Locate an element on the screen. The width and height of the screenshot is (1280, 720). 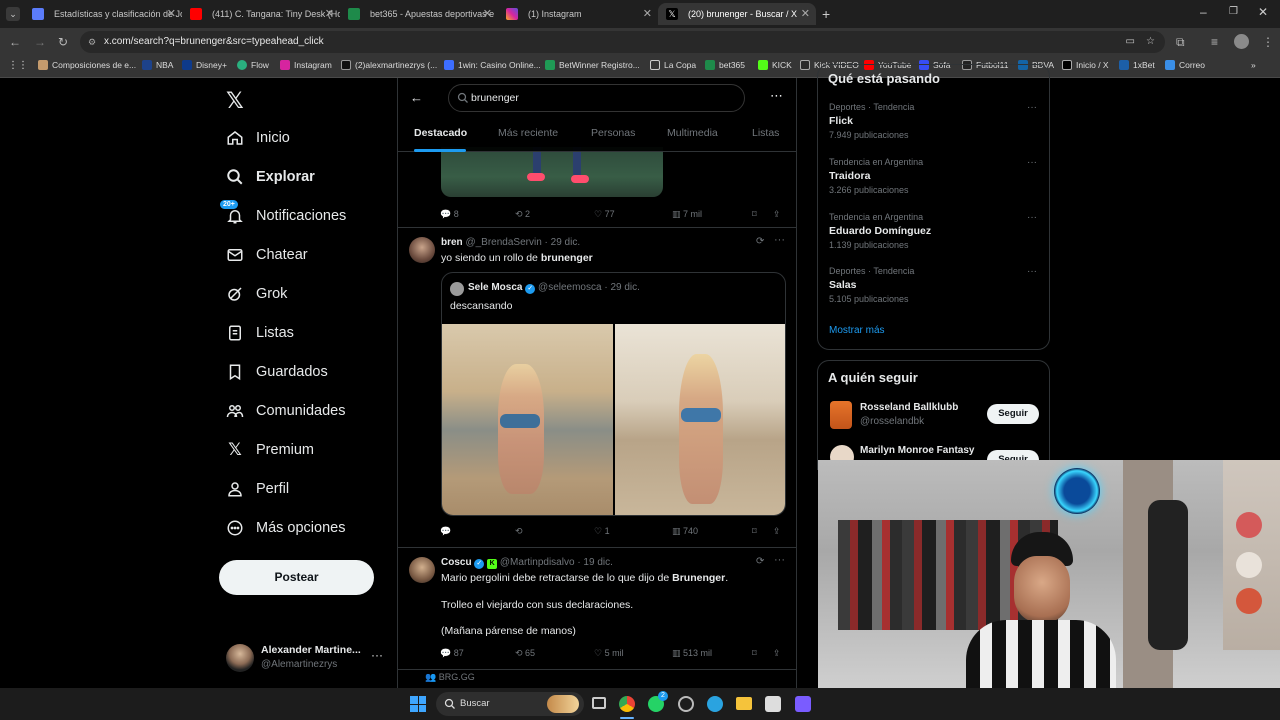
reply-button: 💬 8 is located at coordinates (449, 214).